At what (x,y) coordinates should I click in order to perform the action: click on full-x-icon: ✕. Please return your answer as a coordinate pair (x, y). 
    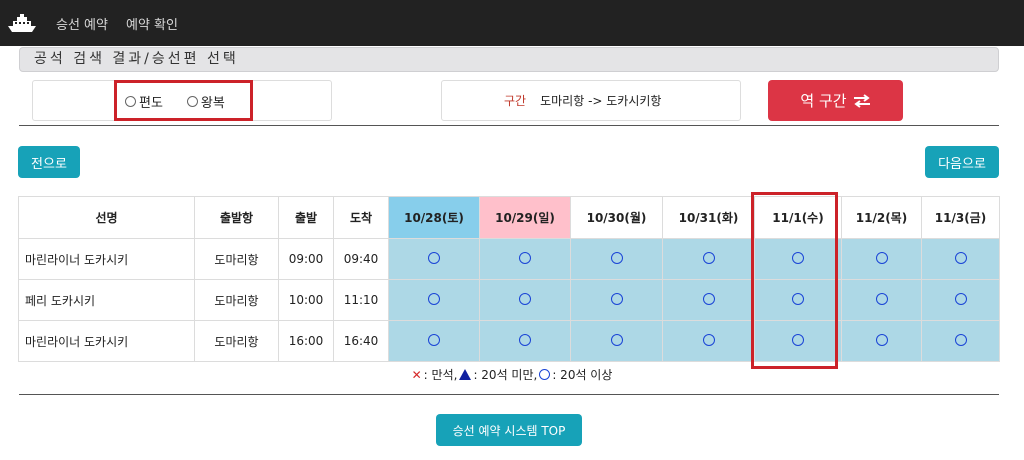
    Looking at the image, I should click on (416, 374).